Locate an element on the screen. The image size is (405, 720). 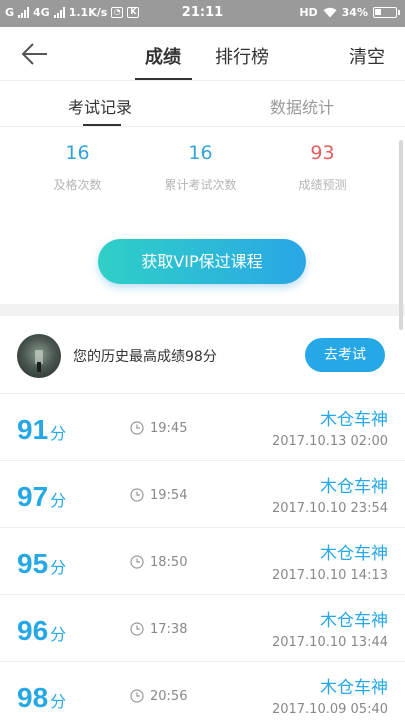
stat-pass-count: 16 及格次数 is located at coordinates (77, 167).